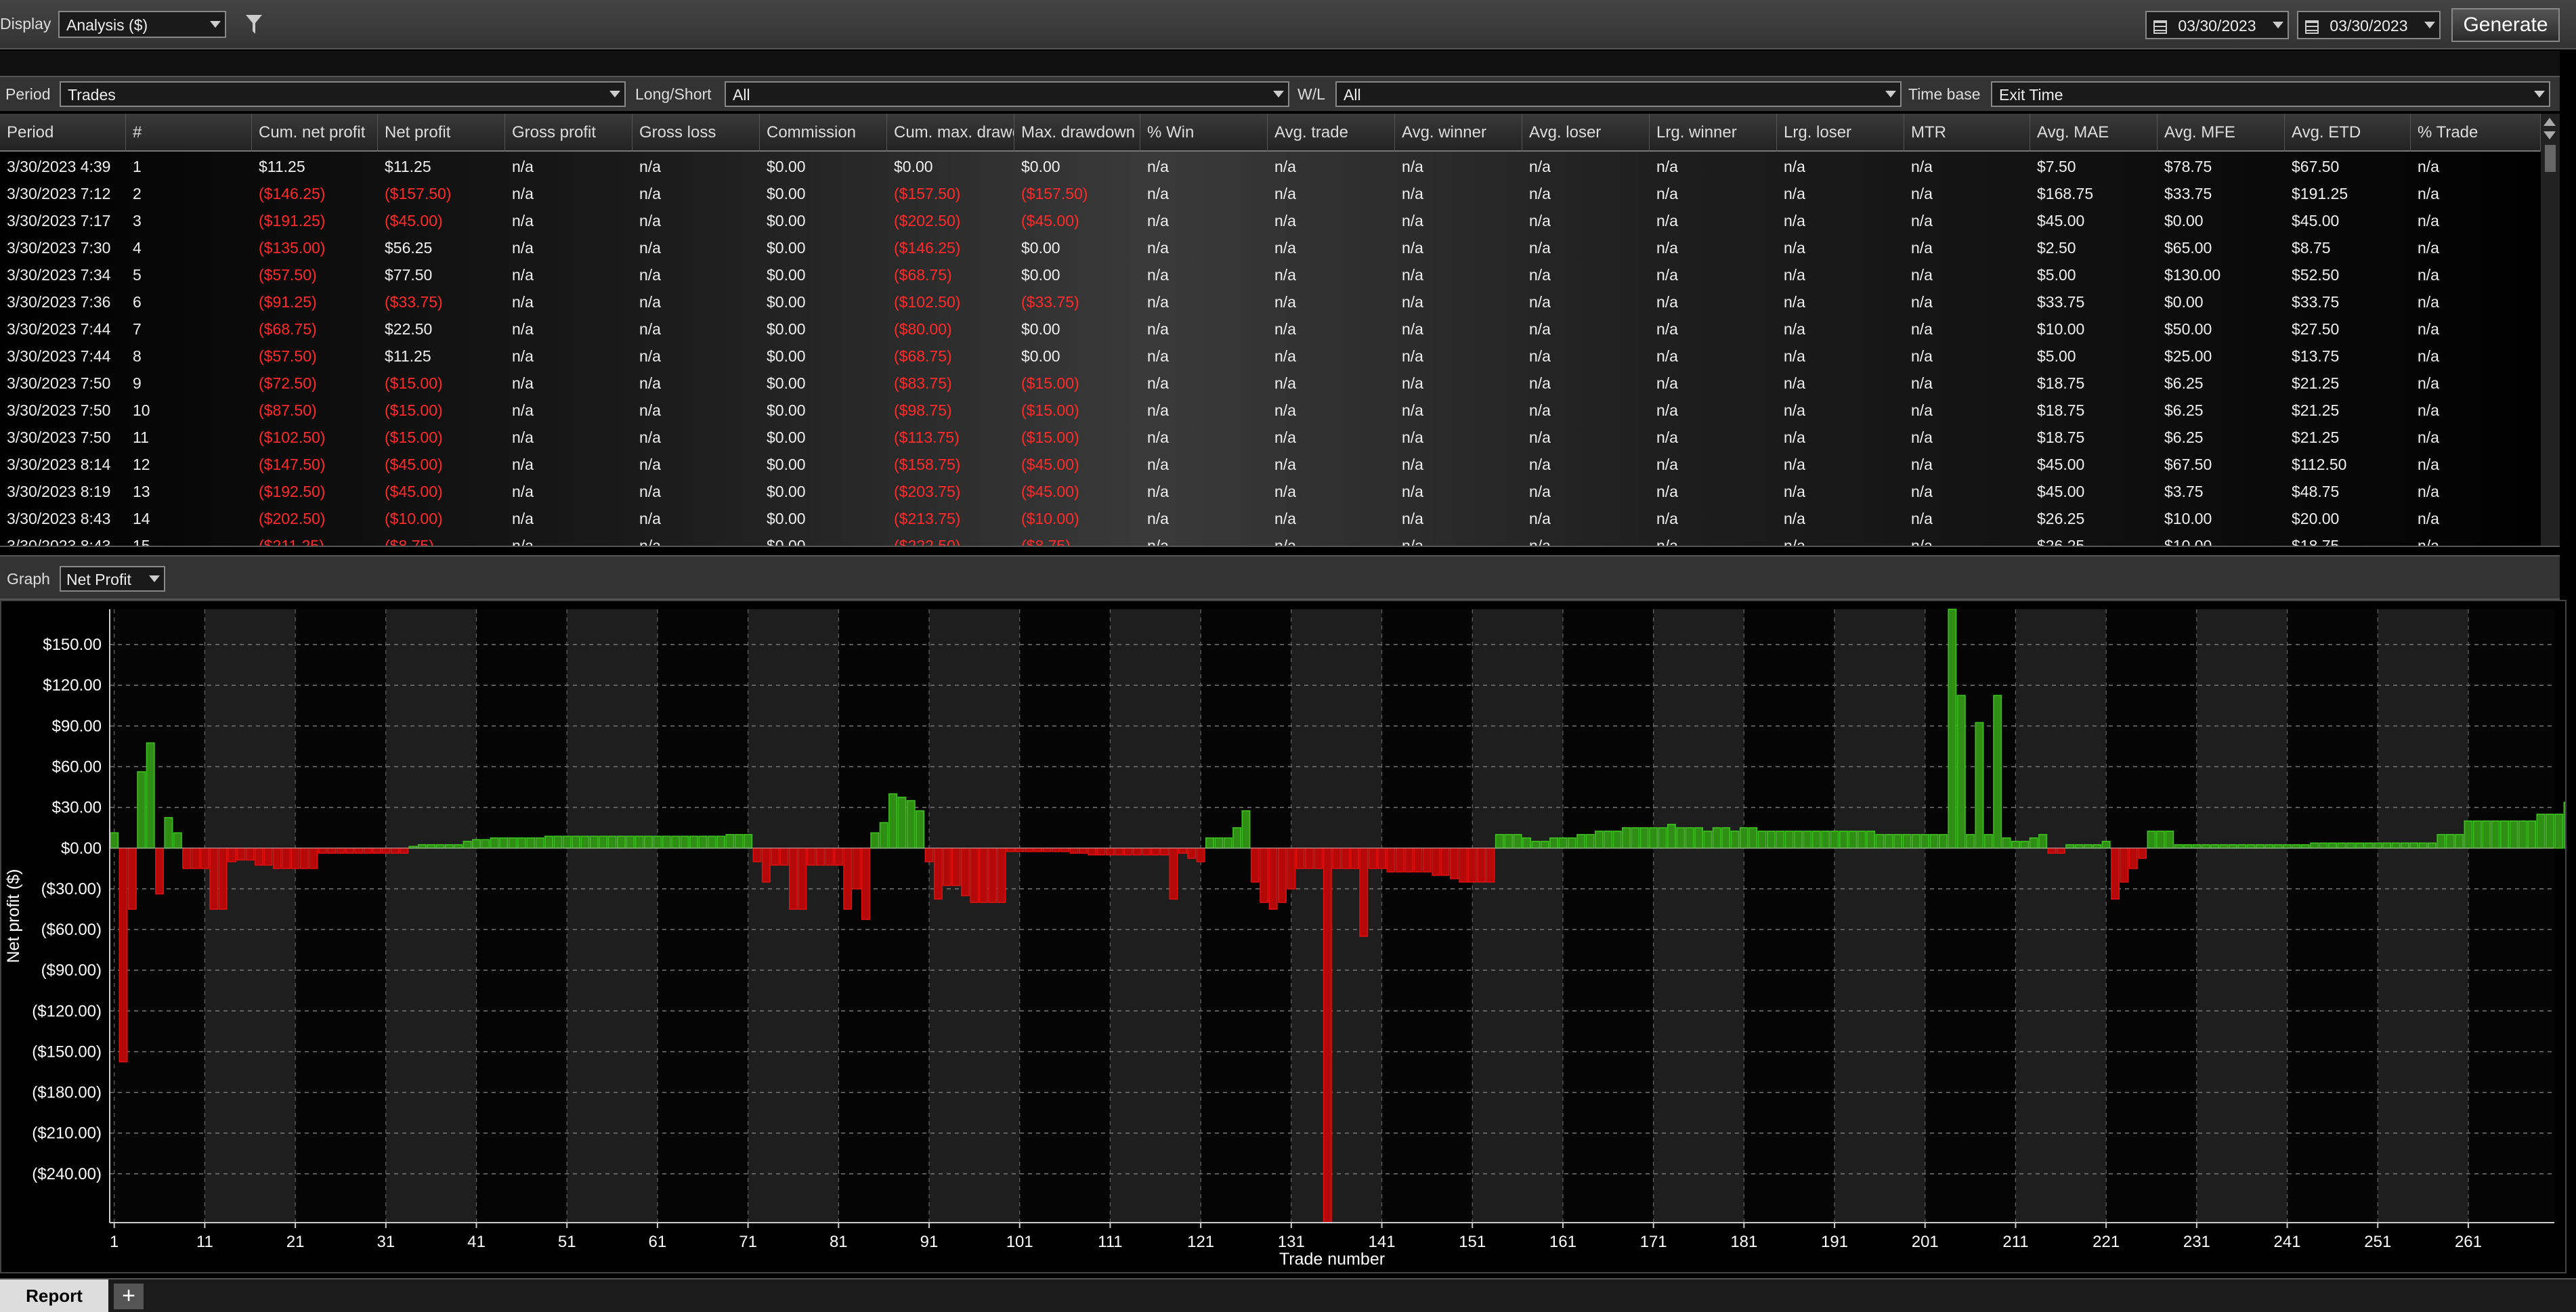 The width and height of the screenshot is (2576, 1312). I want to click on column-header: Lrg. winner, so click(1713, 133).